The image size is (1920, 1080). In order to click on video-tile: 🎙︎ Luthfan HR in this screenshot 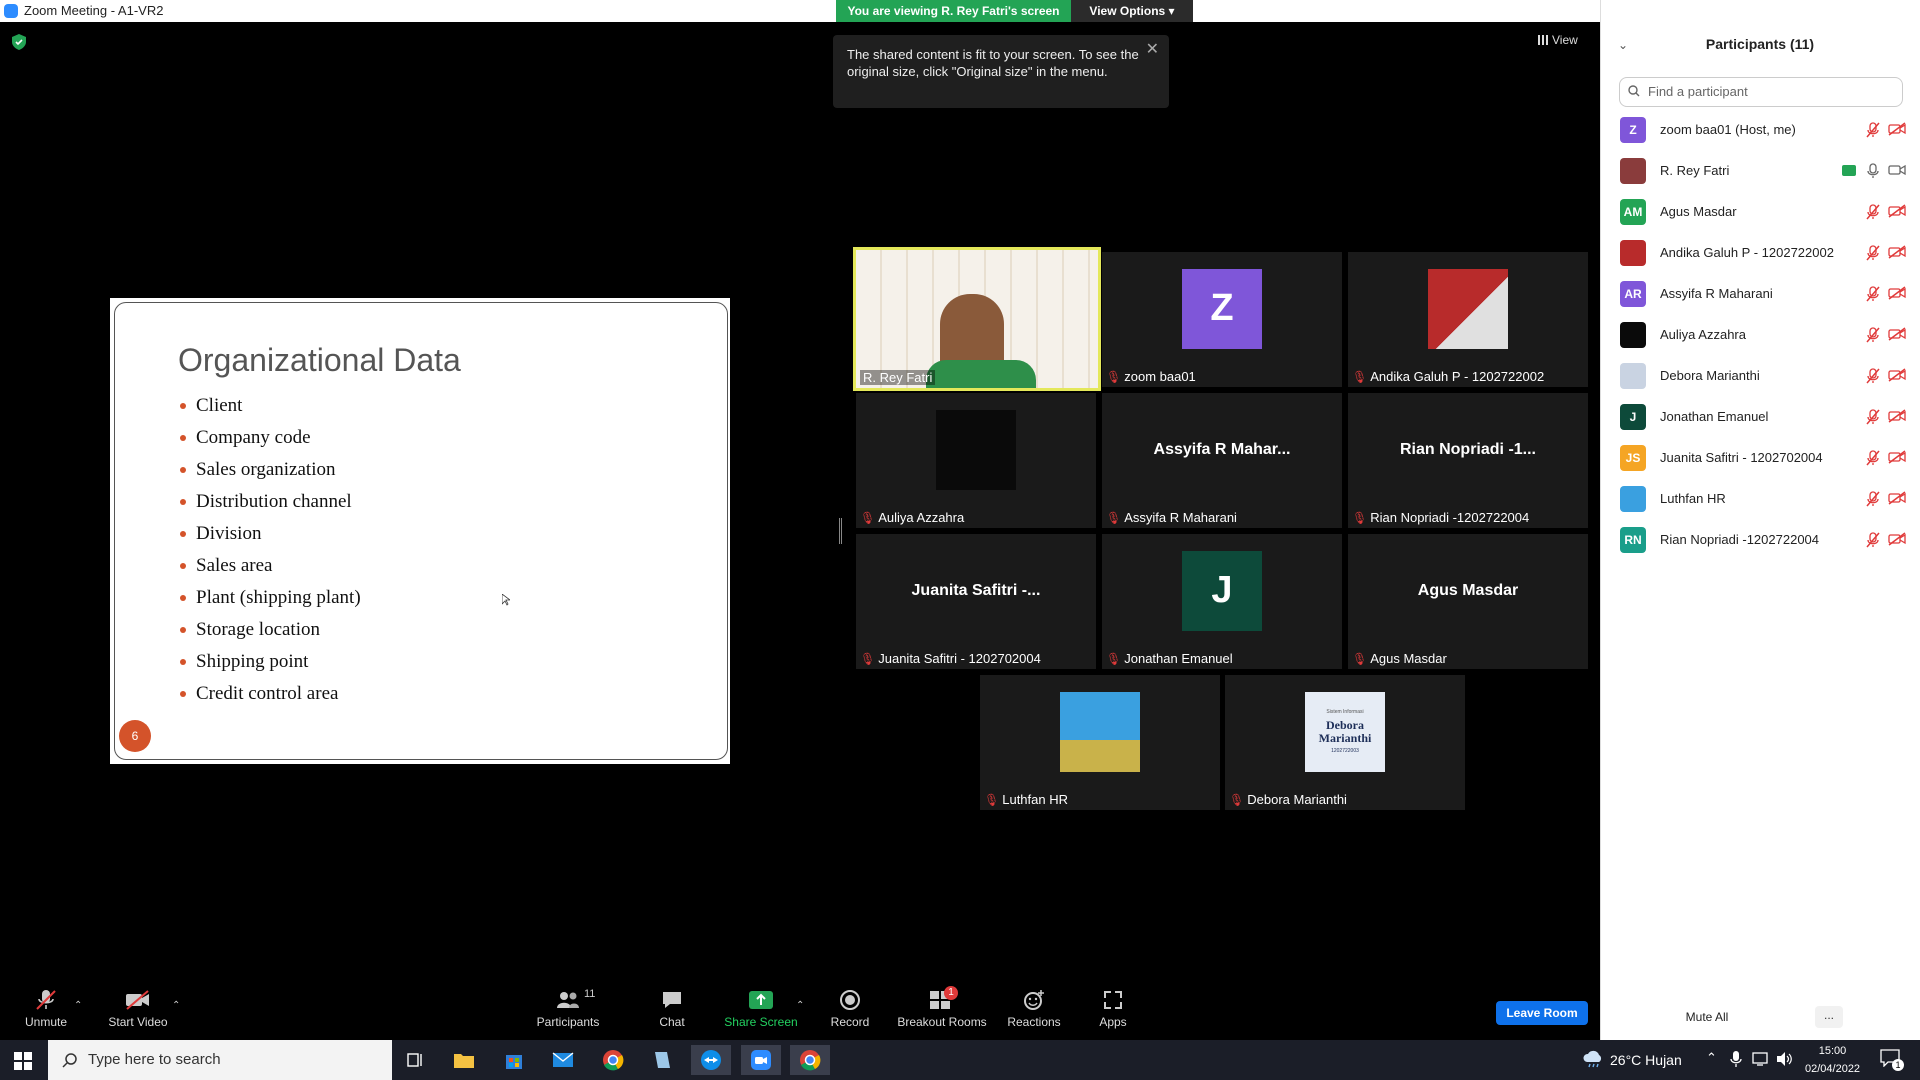, I will do `click(1100, 742)`.